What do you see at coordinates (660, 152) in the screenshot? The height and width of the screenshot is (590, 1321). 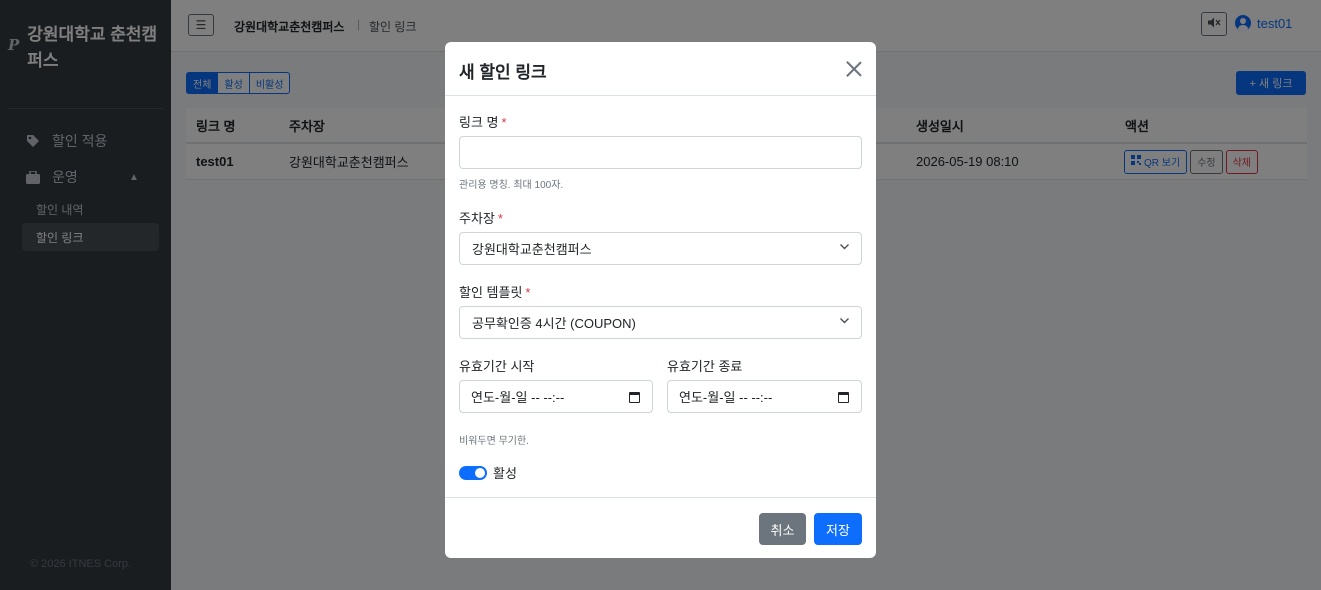 I see `link-name-input` at bounding box center [660, 152].